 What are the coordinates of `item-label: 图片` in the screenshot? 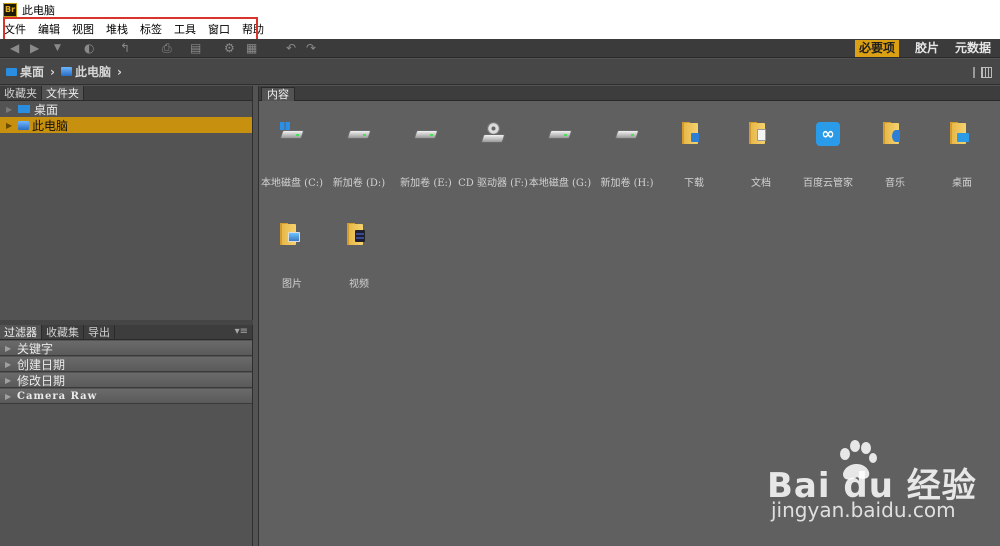 It's located at (292, 284).